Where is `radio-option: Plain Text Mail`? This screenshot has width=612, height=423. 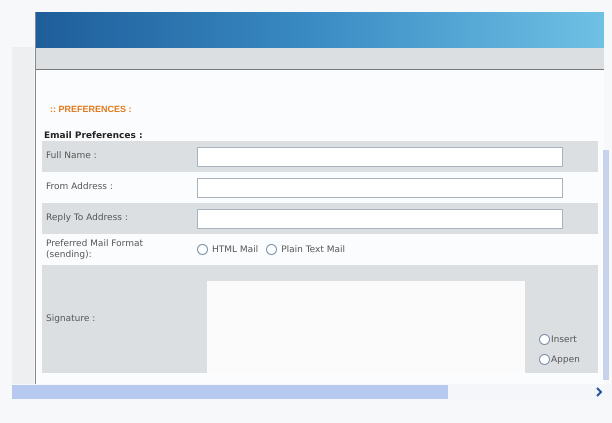 radio-option: Plain Text Mail is located at coordinates (306, 249).